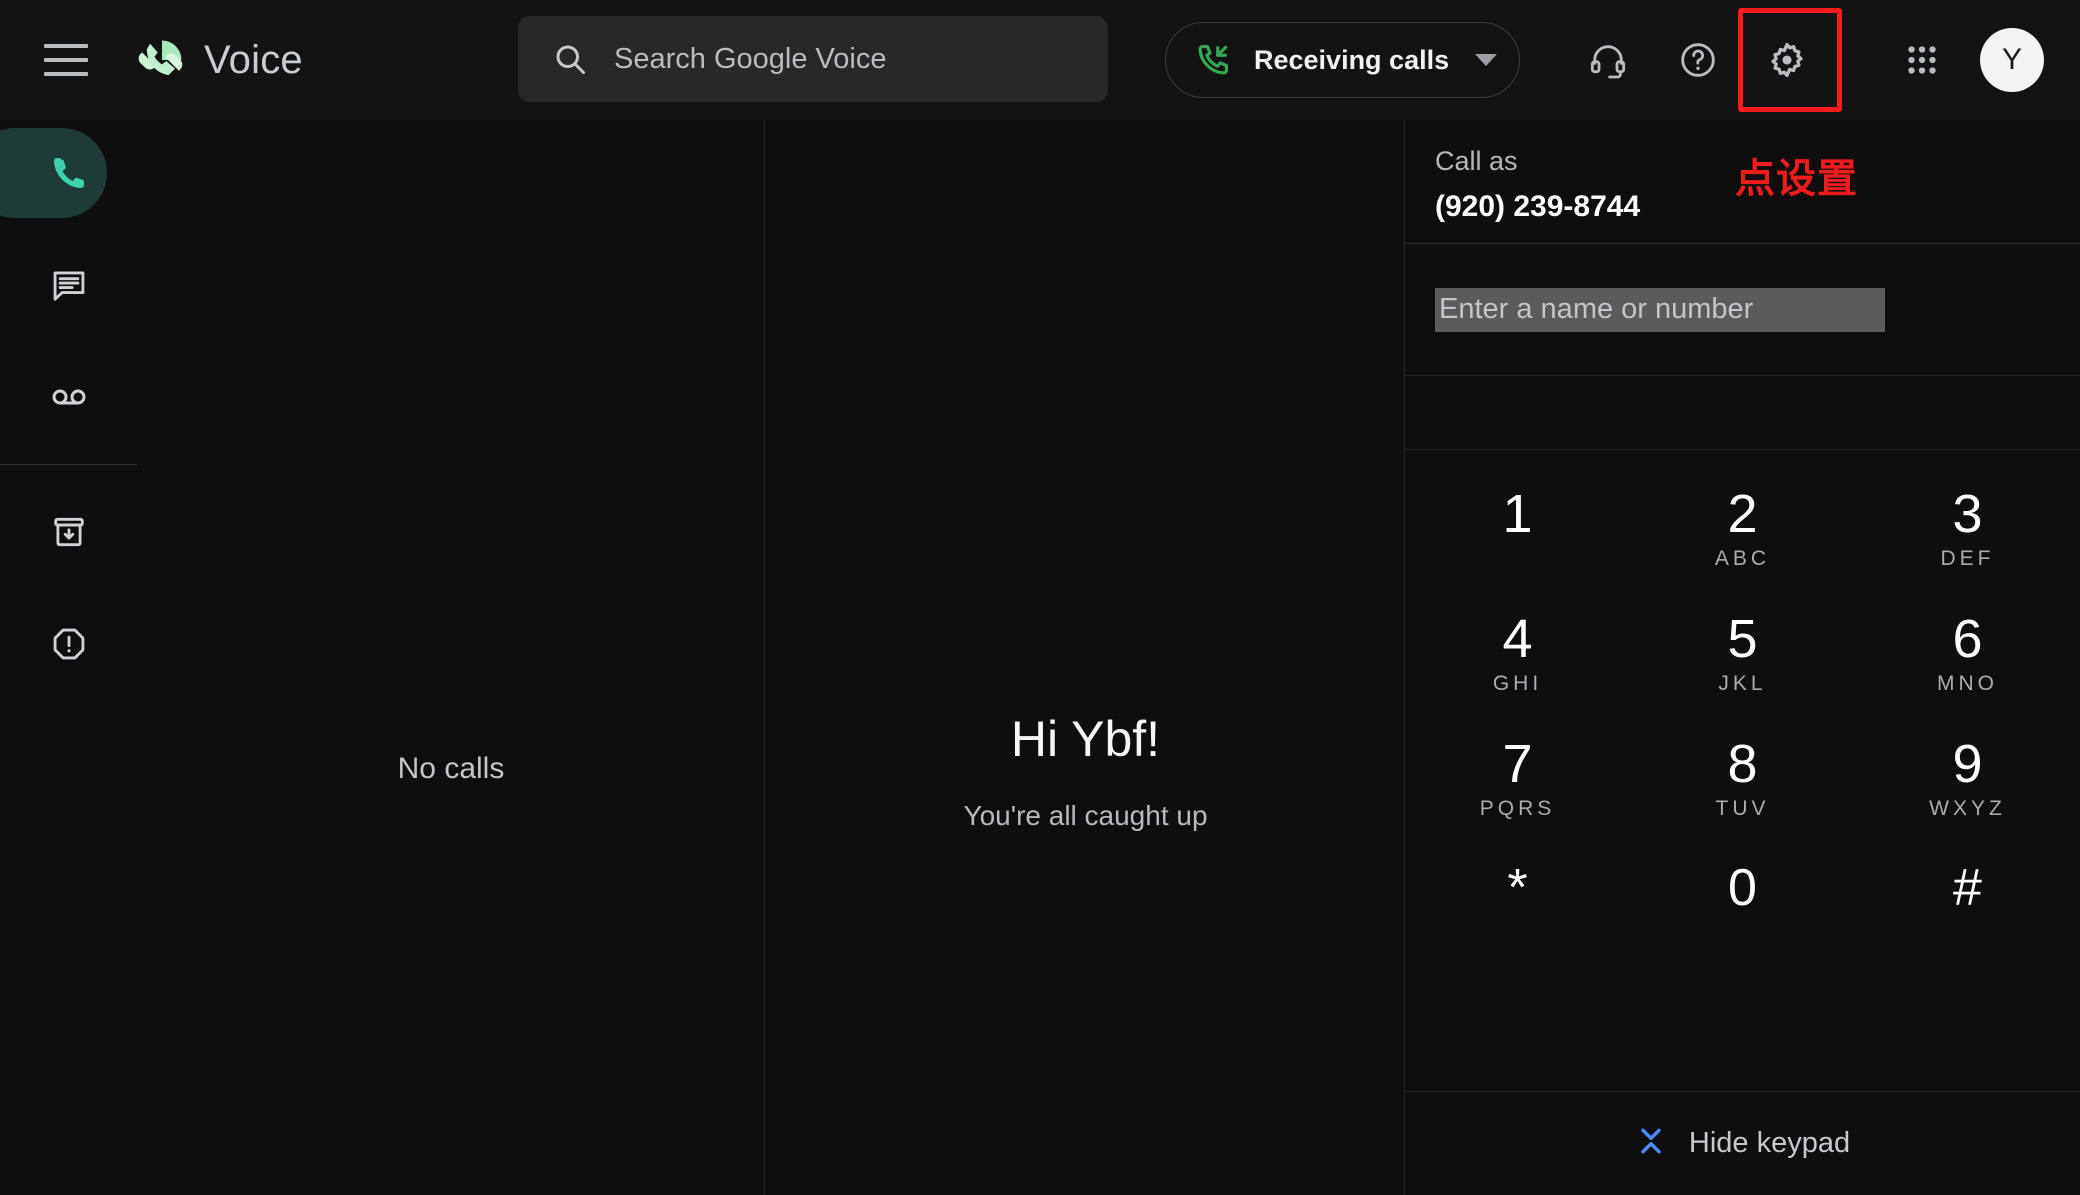 The image size is (2080, 1195). I want to click on key-digit: 1, so click(1517, 514).